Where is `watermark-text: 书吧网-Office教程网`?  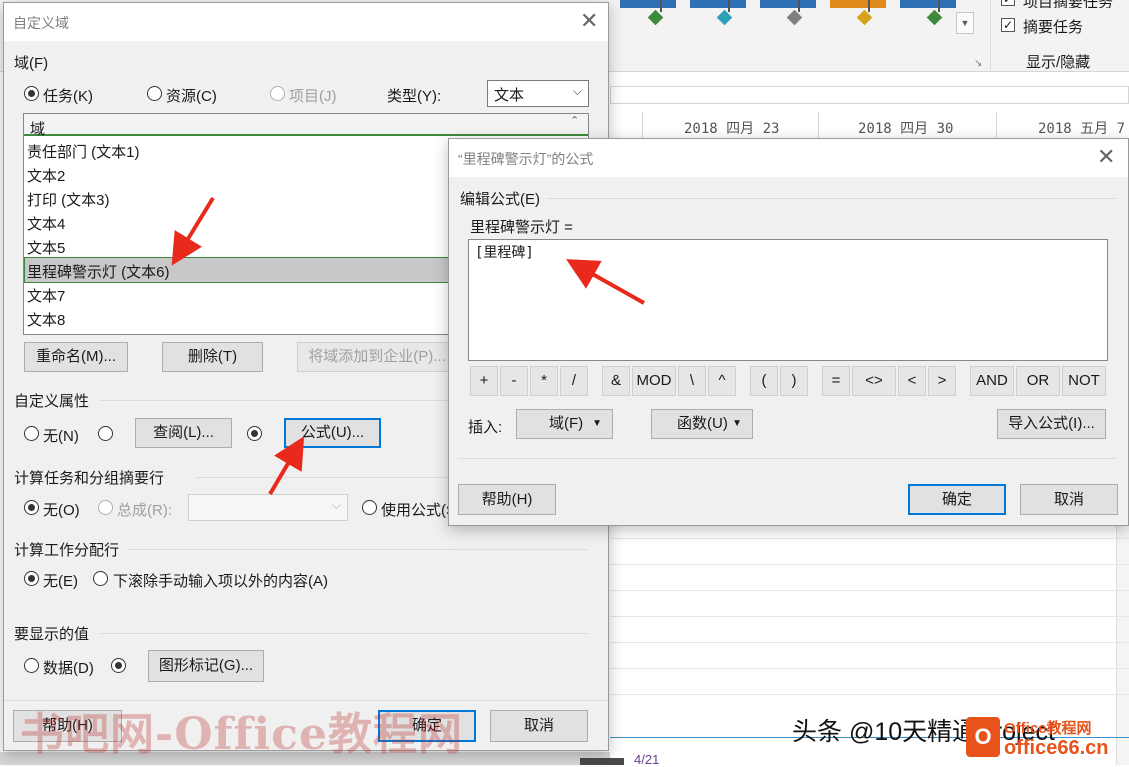
watermark-text: 书吧网-Office教程网 is located at coordinates (241, 734).